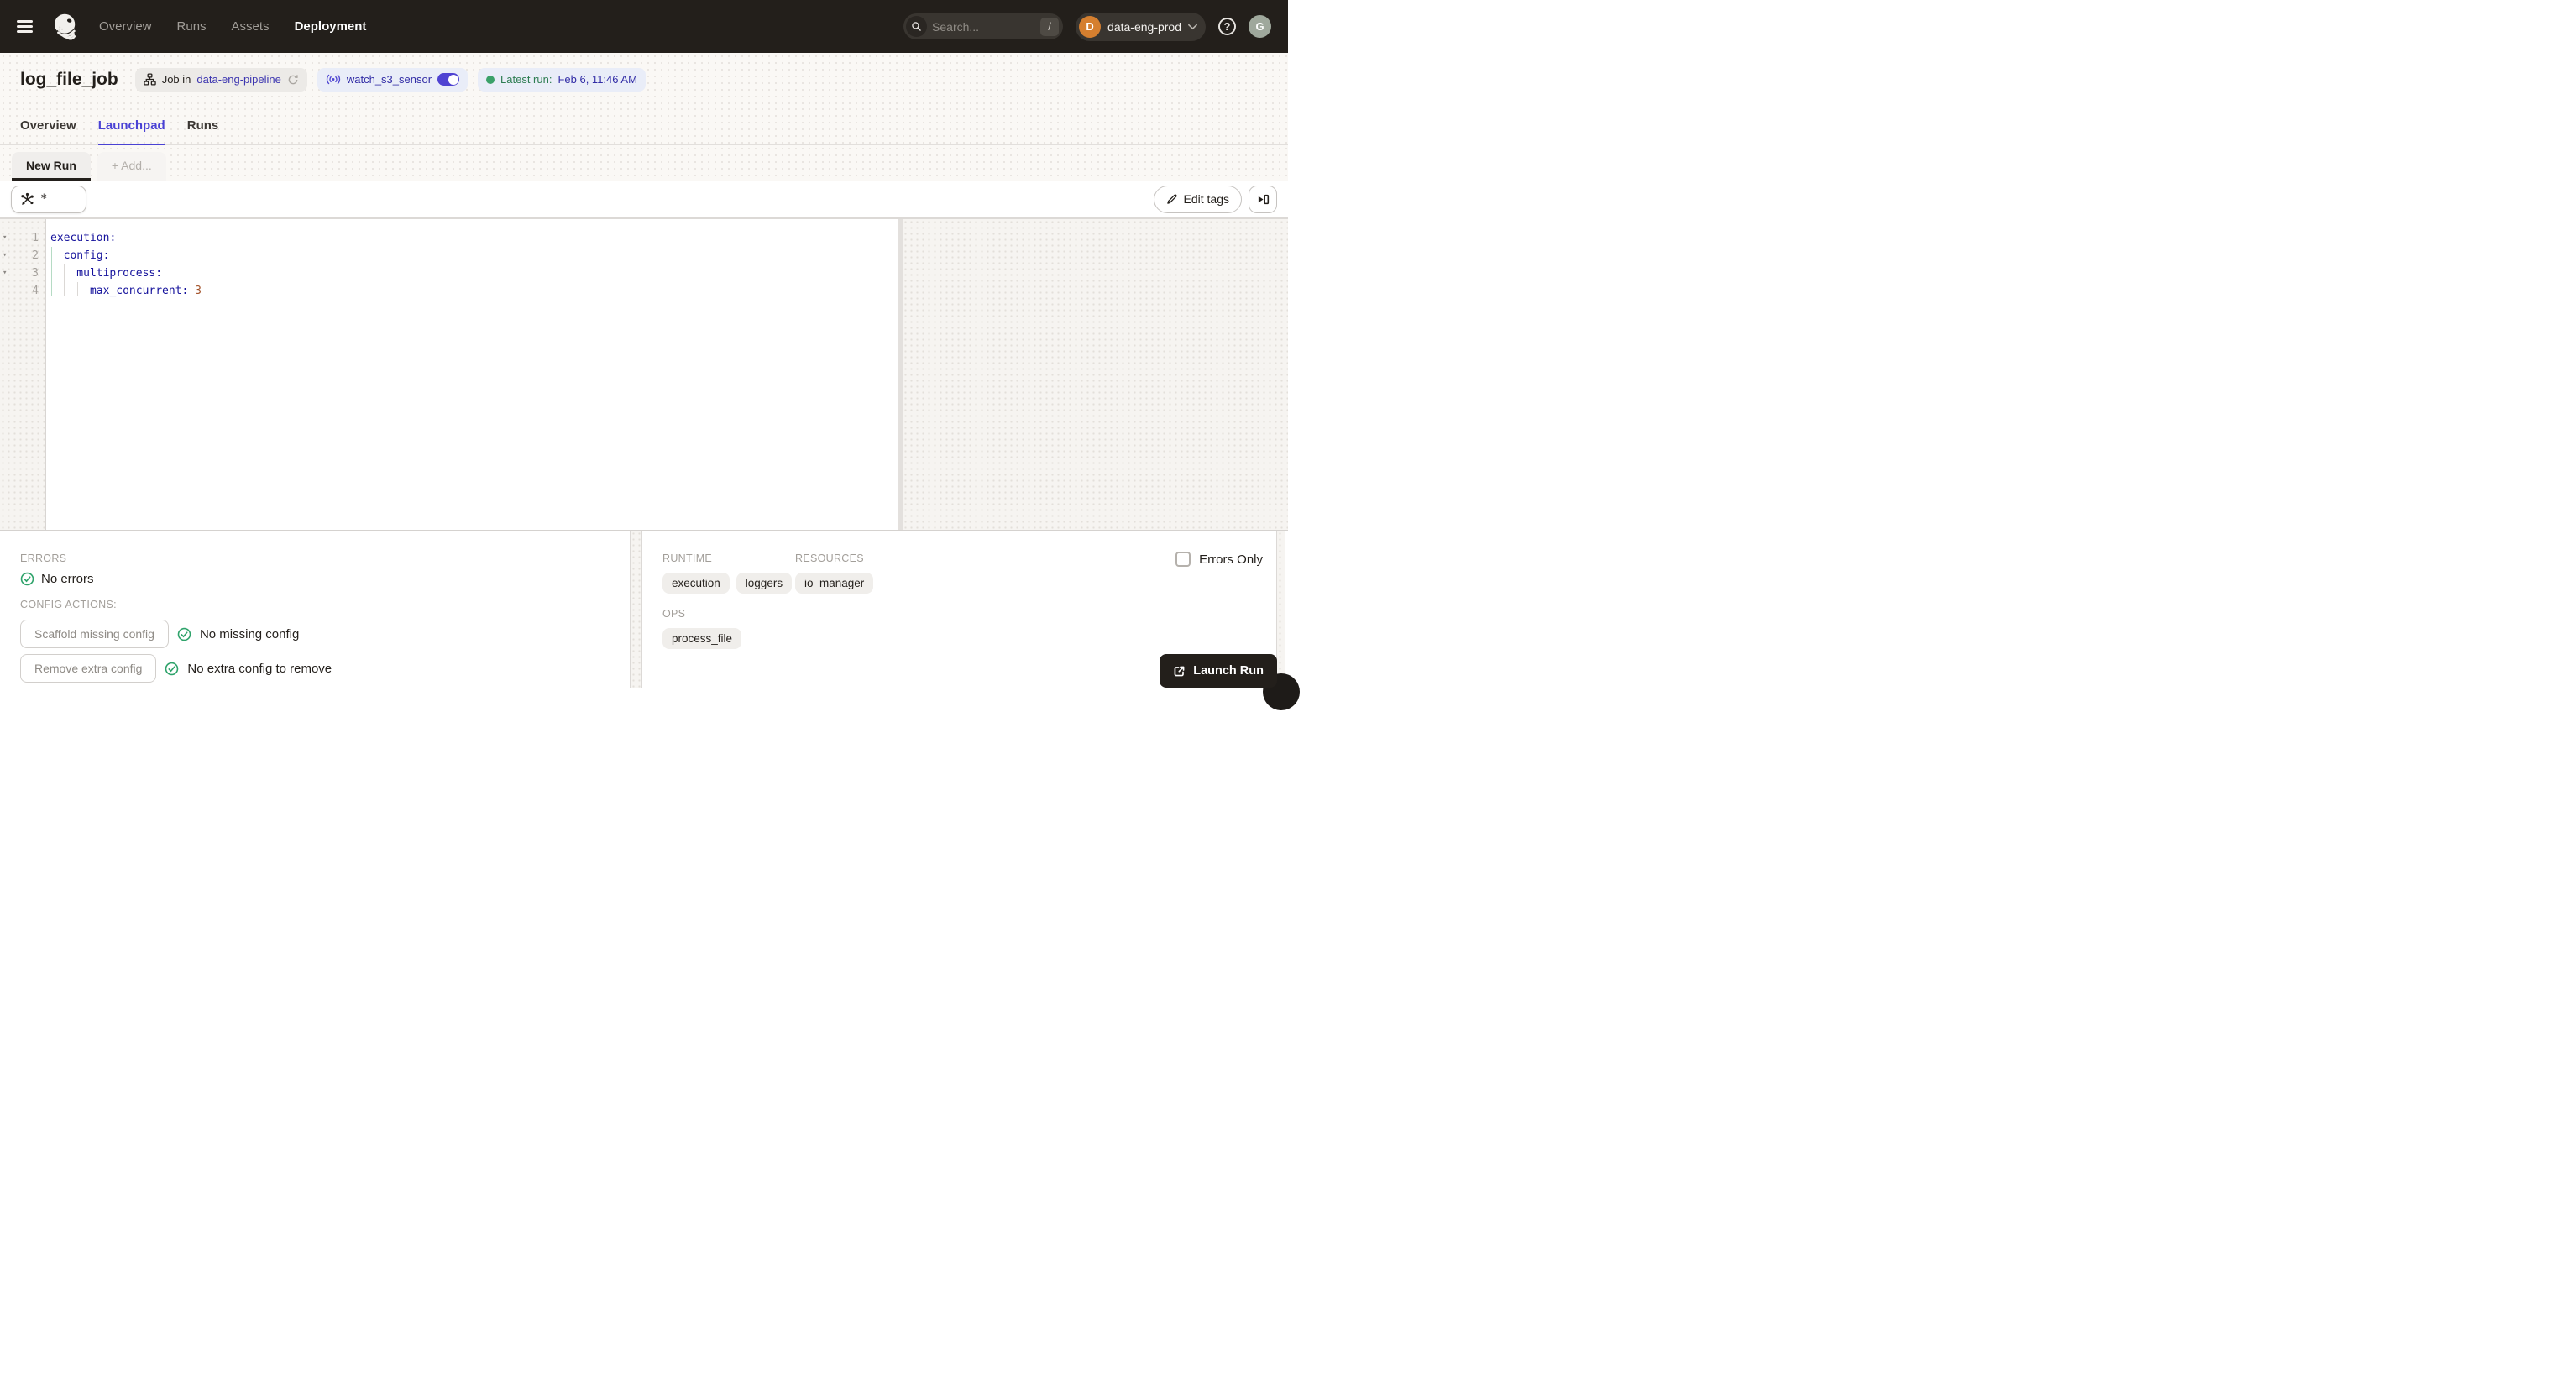 This screenshot has width=2576, height=1377. I want to click on global-search: /, so click(984, 26).